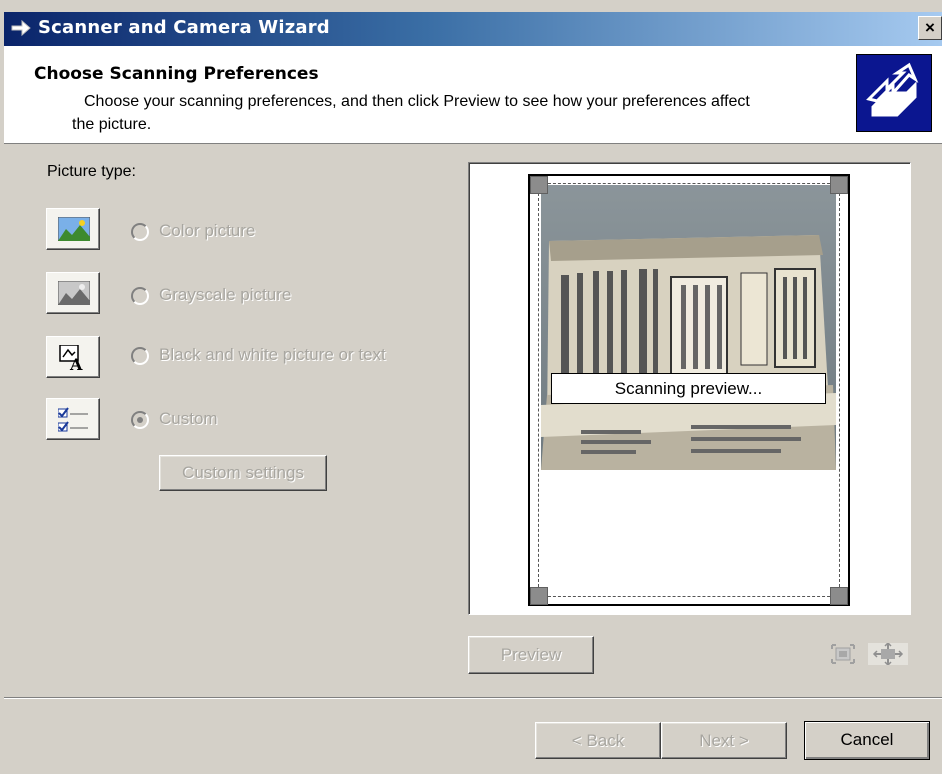 The width and height of the screenshot is (942, 774). What do you see at coordinates (888, 654) in the screenshot?
I see `zoom-selection-icon` at bounding box center [888, 654].